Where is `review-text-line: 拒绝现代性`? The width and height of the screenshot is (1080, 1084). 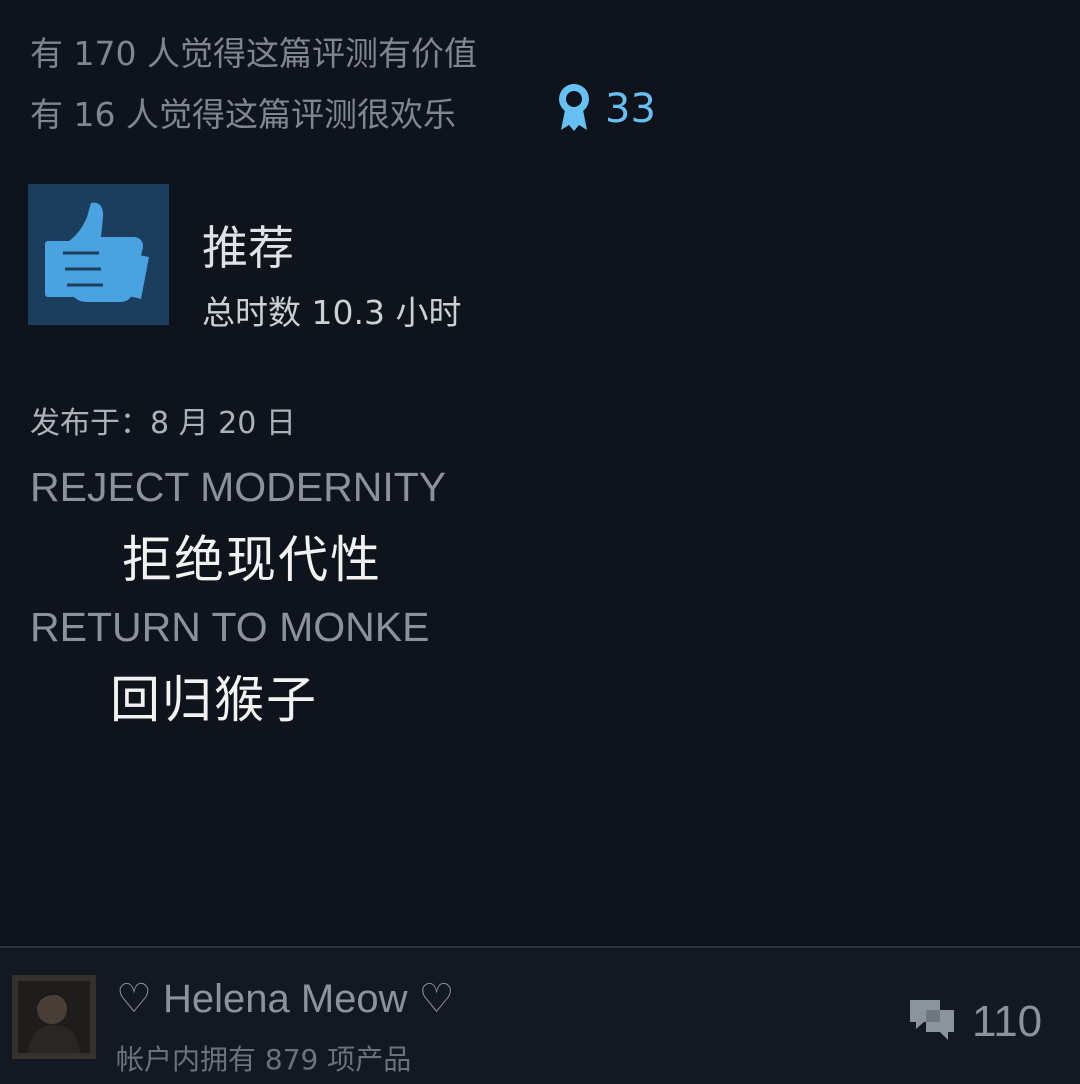 review-text-line: 拒绝现代性 is located at coordinates (252, 560).